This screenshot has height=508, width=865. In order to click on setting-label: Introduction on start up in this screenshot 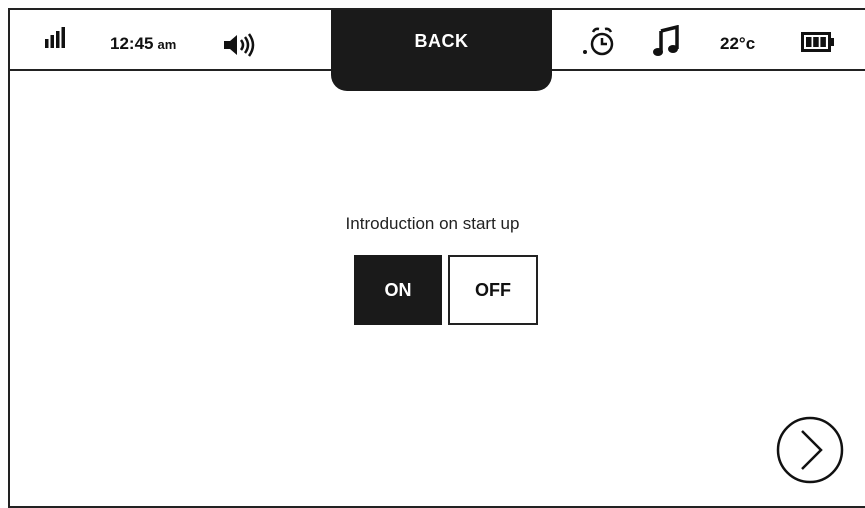, I will do `click(432, 223)`.